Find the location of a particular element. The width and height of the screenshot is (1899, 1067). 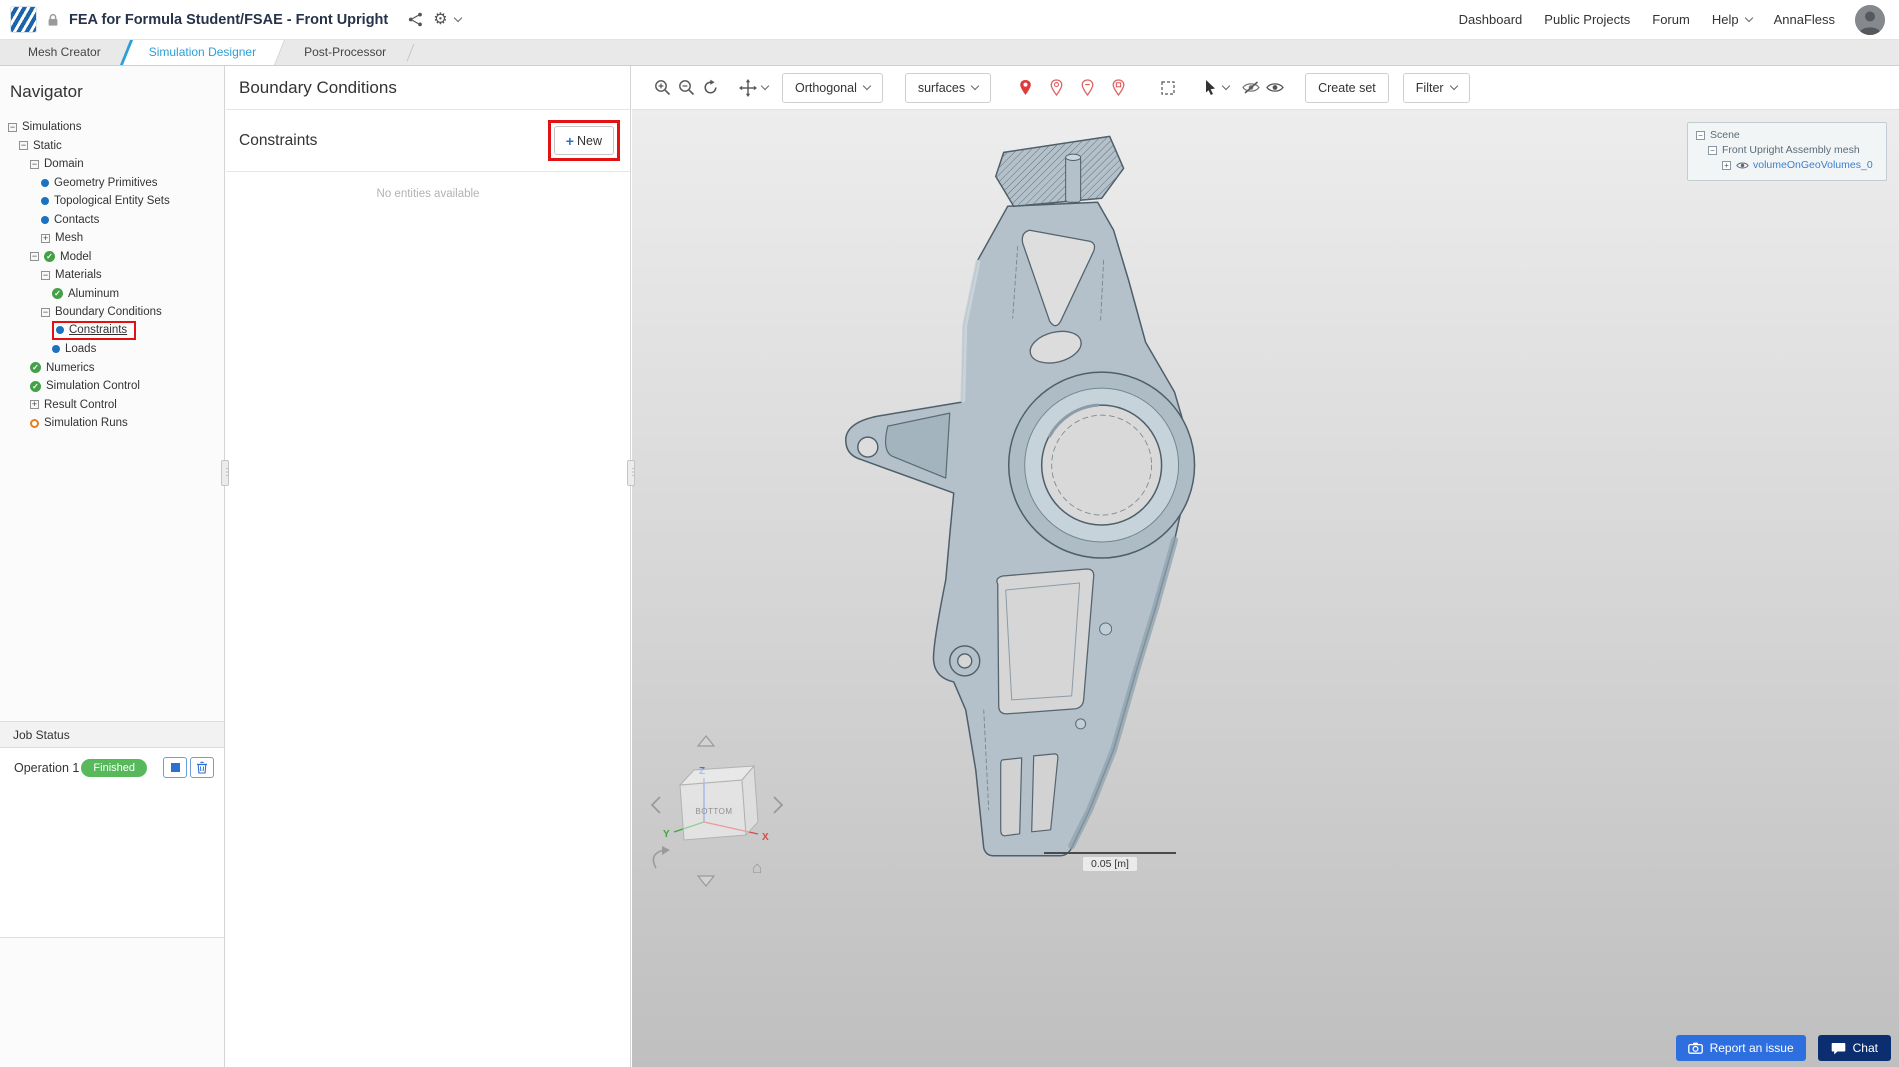

viewport-toolbar: Orthogonal surfaces Create set Filter is located at coordinates (1265, 88).